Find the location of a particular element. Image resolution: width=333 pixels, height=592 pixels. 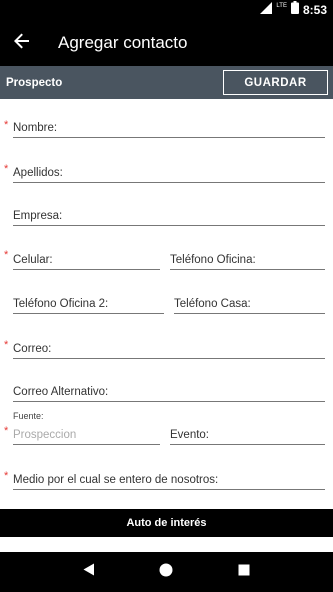

medio-field: Medio por el cual se entero de nosotros: is located at coordinates (169, 479).